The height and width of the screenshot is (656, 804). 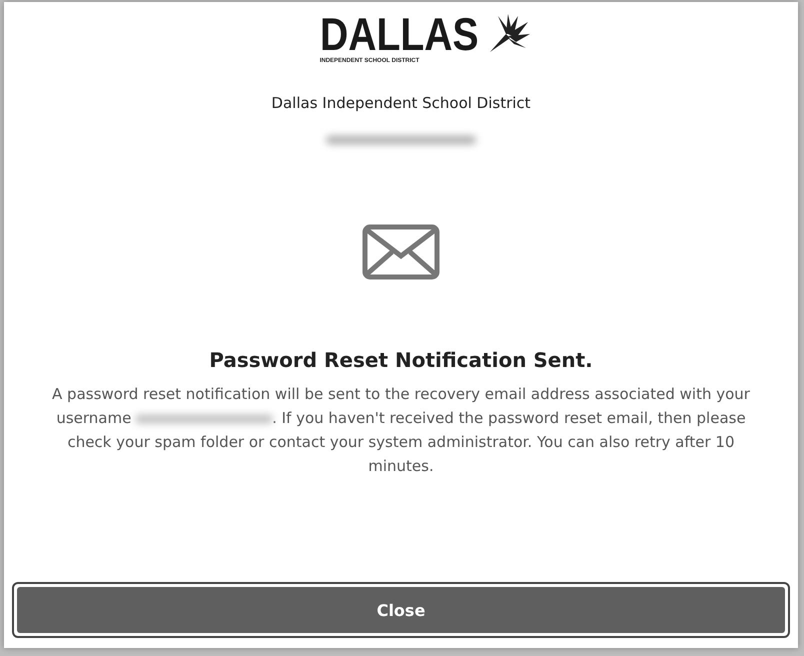 What do you see at coordinates (401, 252) in the screenshot?
I see `envelope-icon` at bounding box center [401, 252].